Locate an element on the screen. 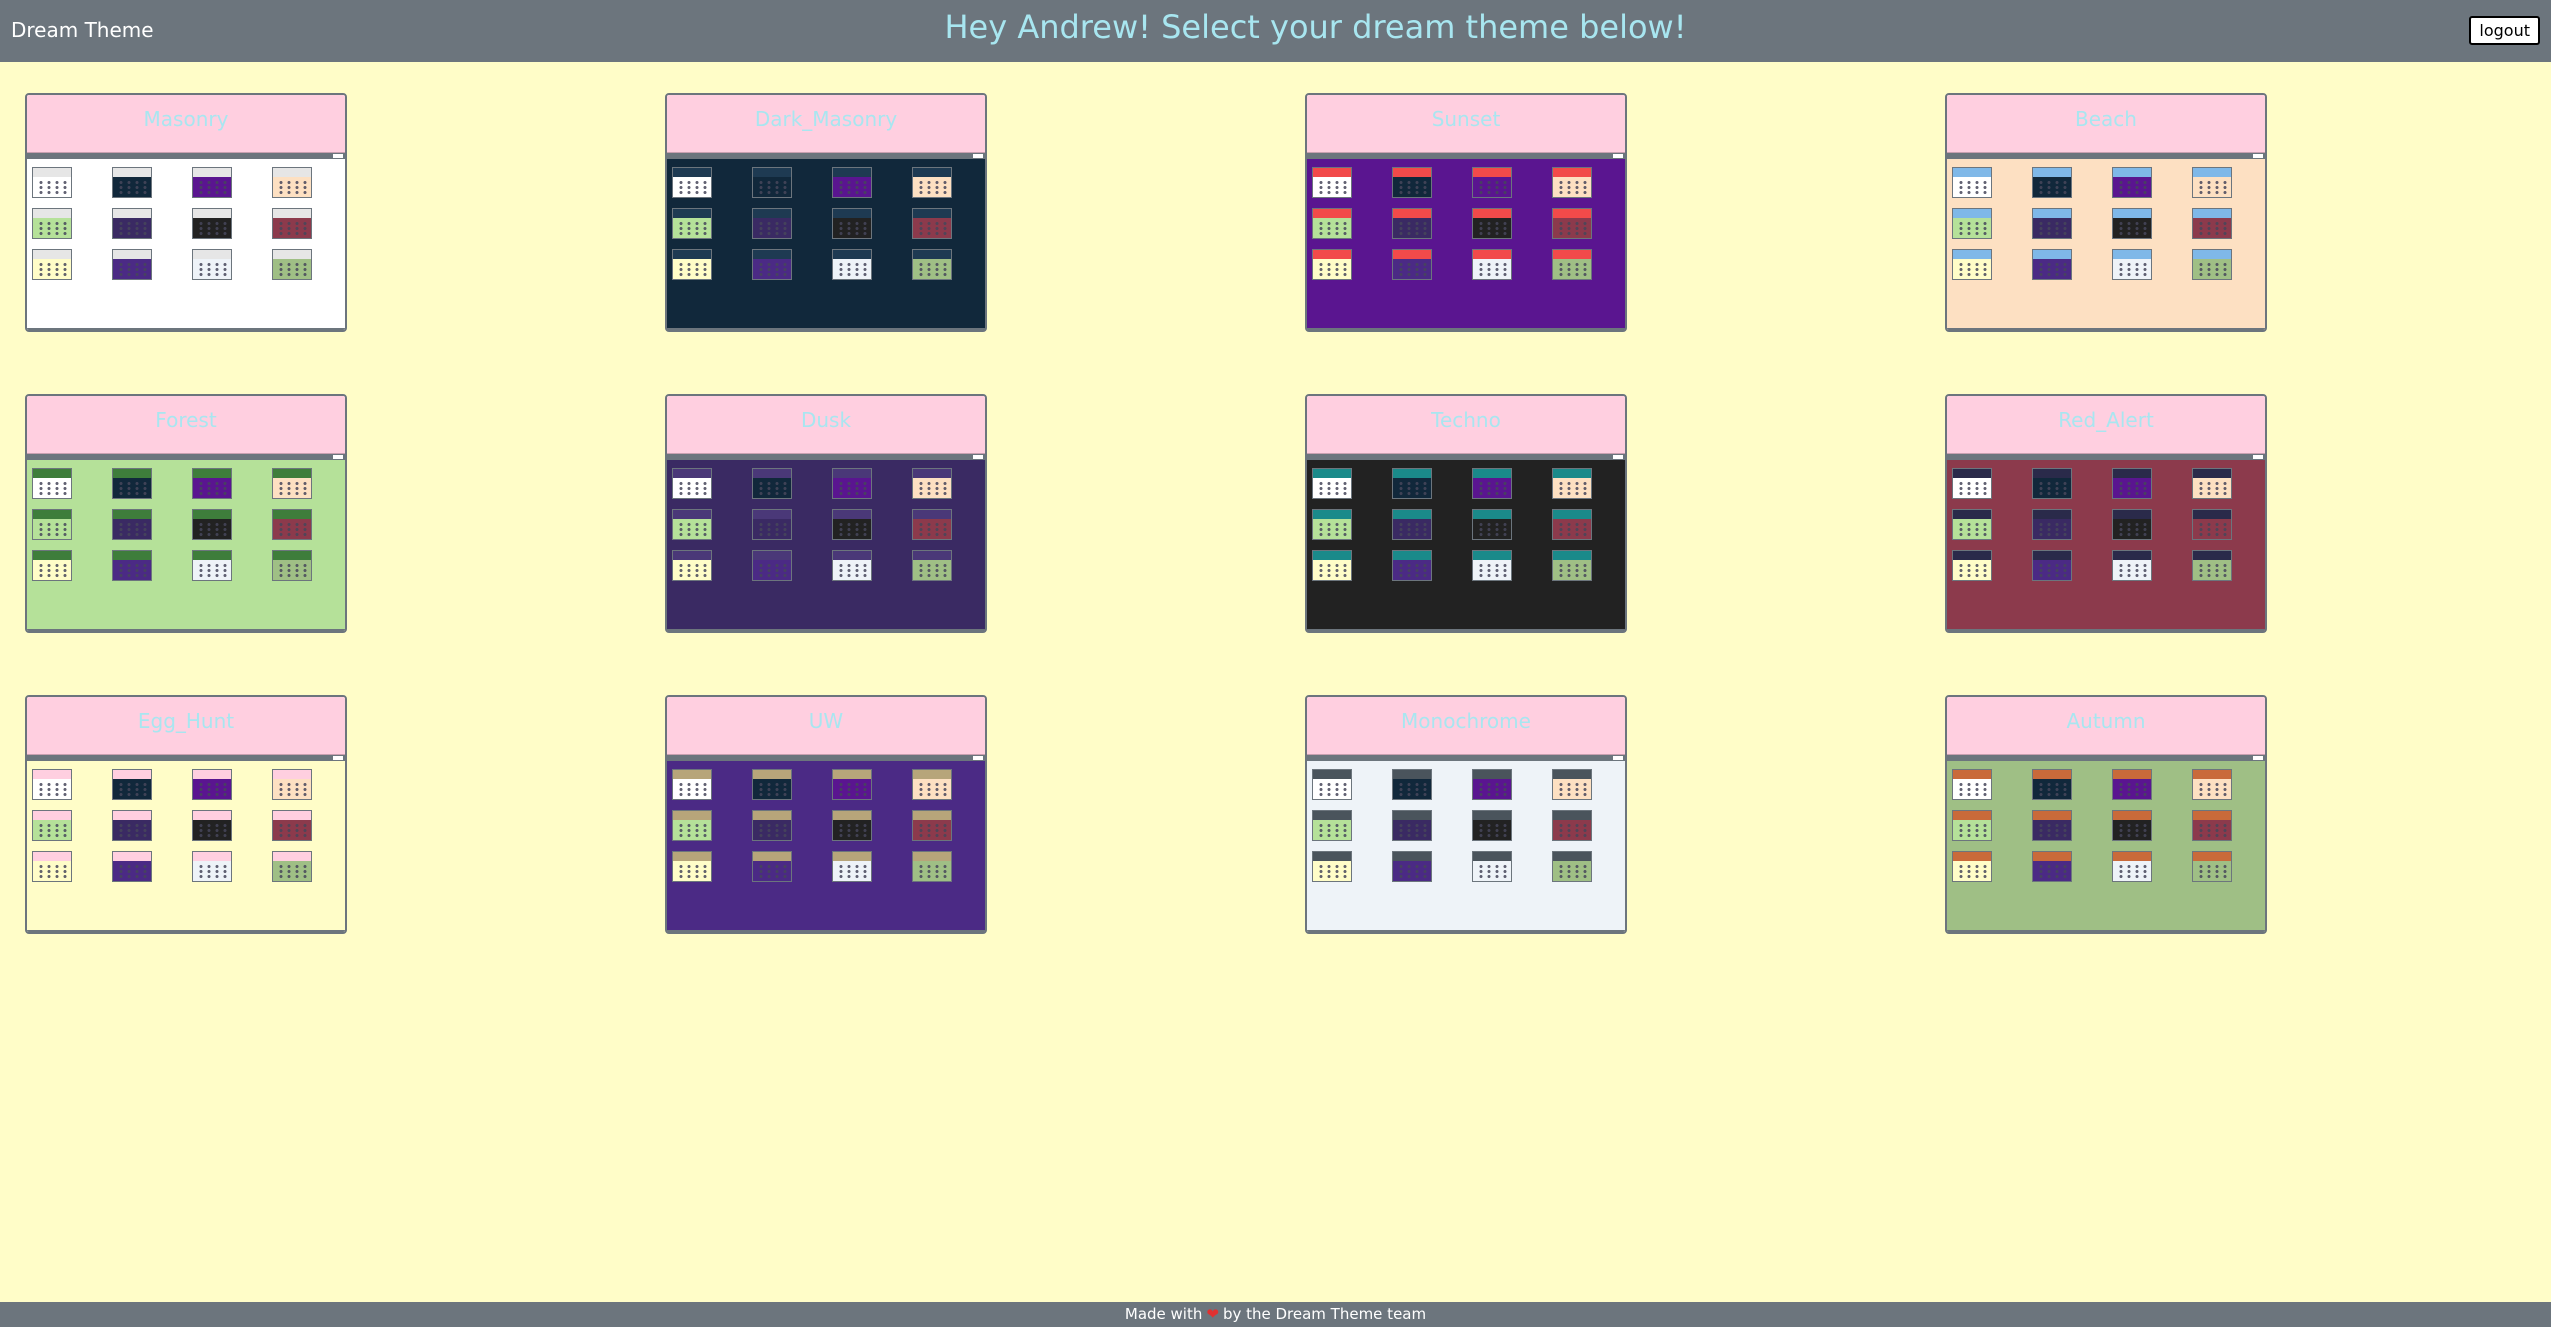  theme-card: Sunset is located at coordinates (1466, 212).